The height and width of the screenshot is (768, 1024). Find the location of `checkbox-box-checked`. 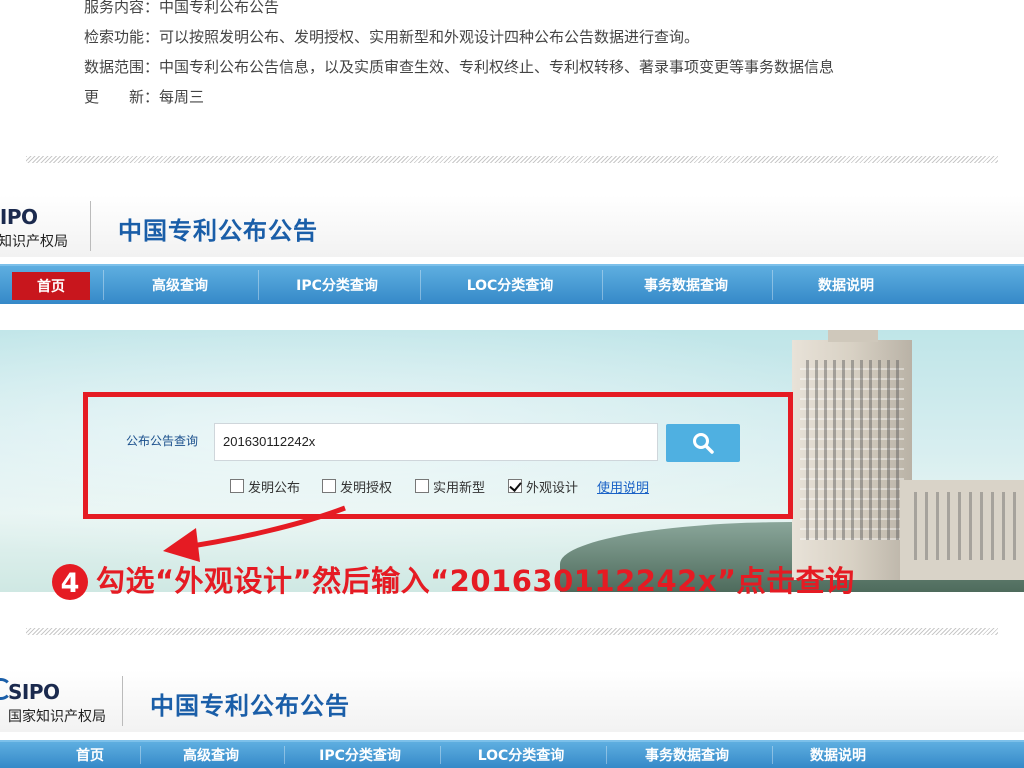

checkbox-box-checked is located at coordinates (515, 486).